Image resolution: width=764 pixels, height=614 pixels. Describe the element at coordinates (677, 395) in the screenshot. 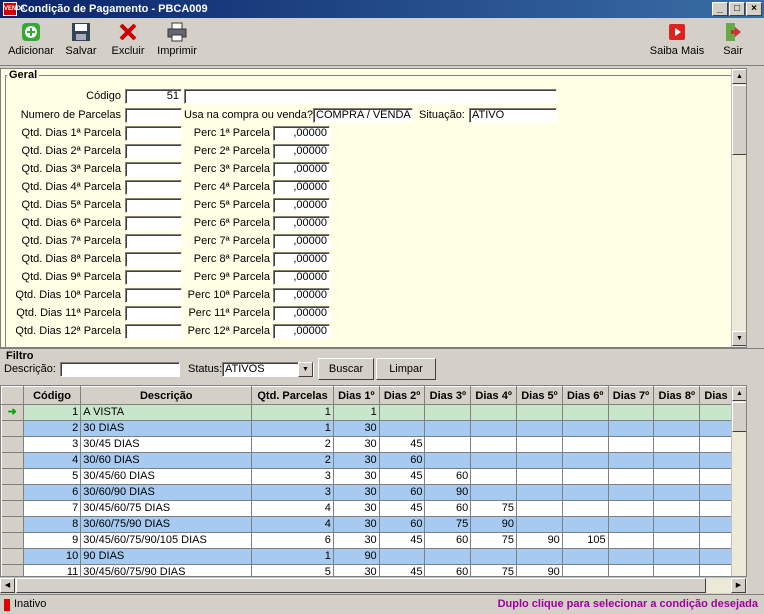

I see `column-header: Dias 8º` at that location.